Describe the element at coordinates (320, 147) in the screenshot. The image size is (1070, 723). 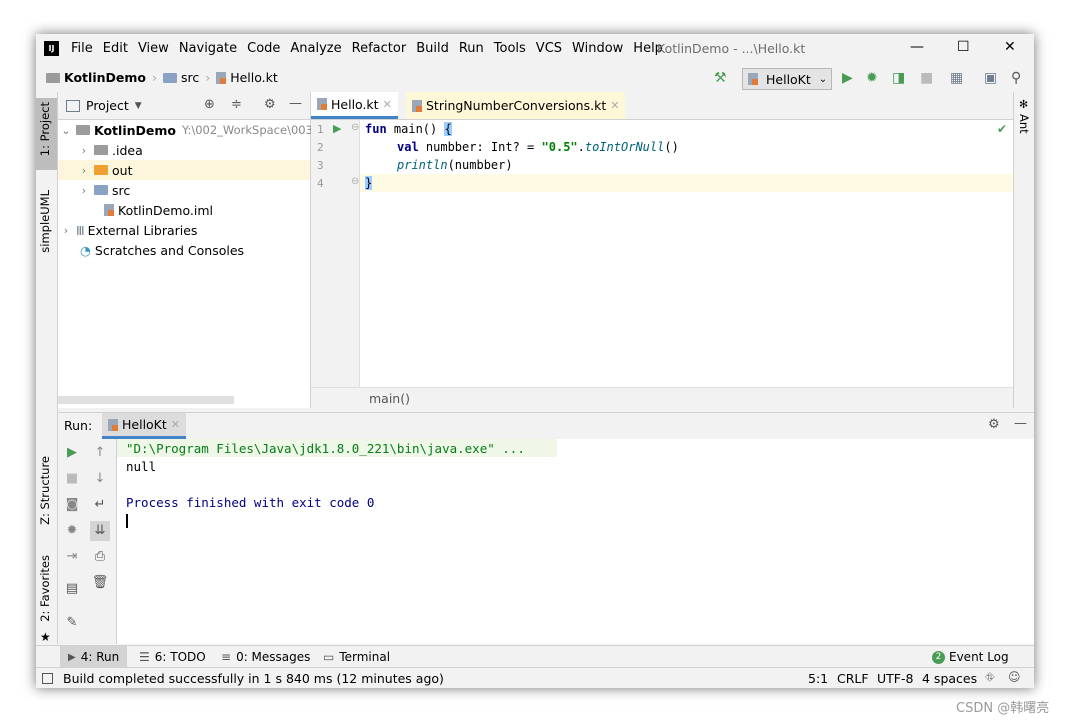
I see `line-number: 2` at that location.